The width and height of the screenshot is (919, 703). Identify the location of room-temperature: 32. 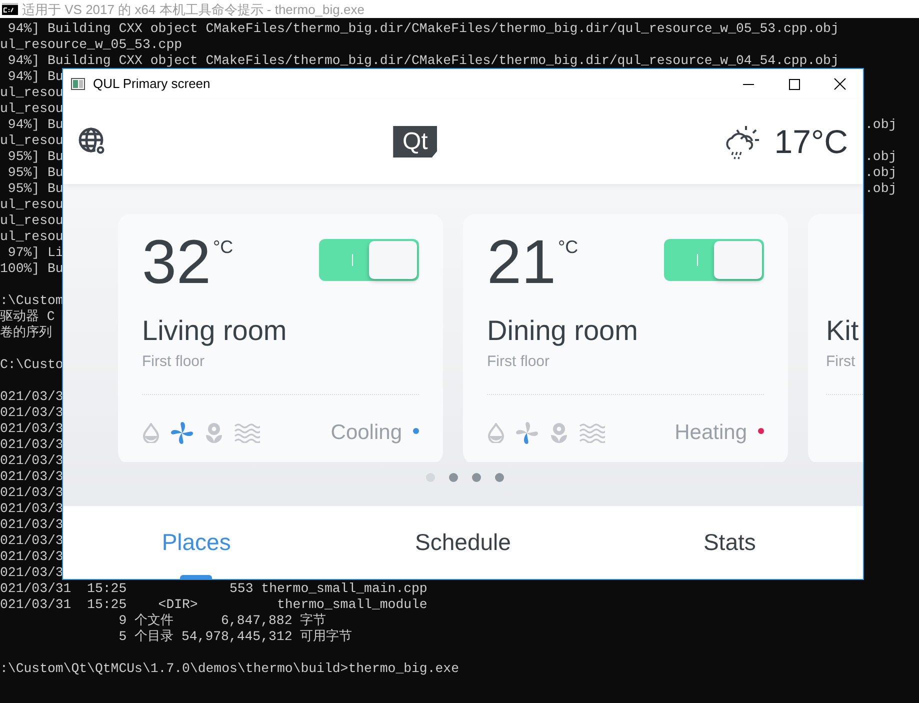
(176, 263).